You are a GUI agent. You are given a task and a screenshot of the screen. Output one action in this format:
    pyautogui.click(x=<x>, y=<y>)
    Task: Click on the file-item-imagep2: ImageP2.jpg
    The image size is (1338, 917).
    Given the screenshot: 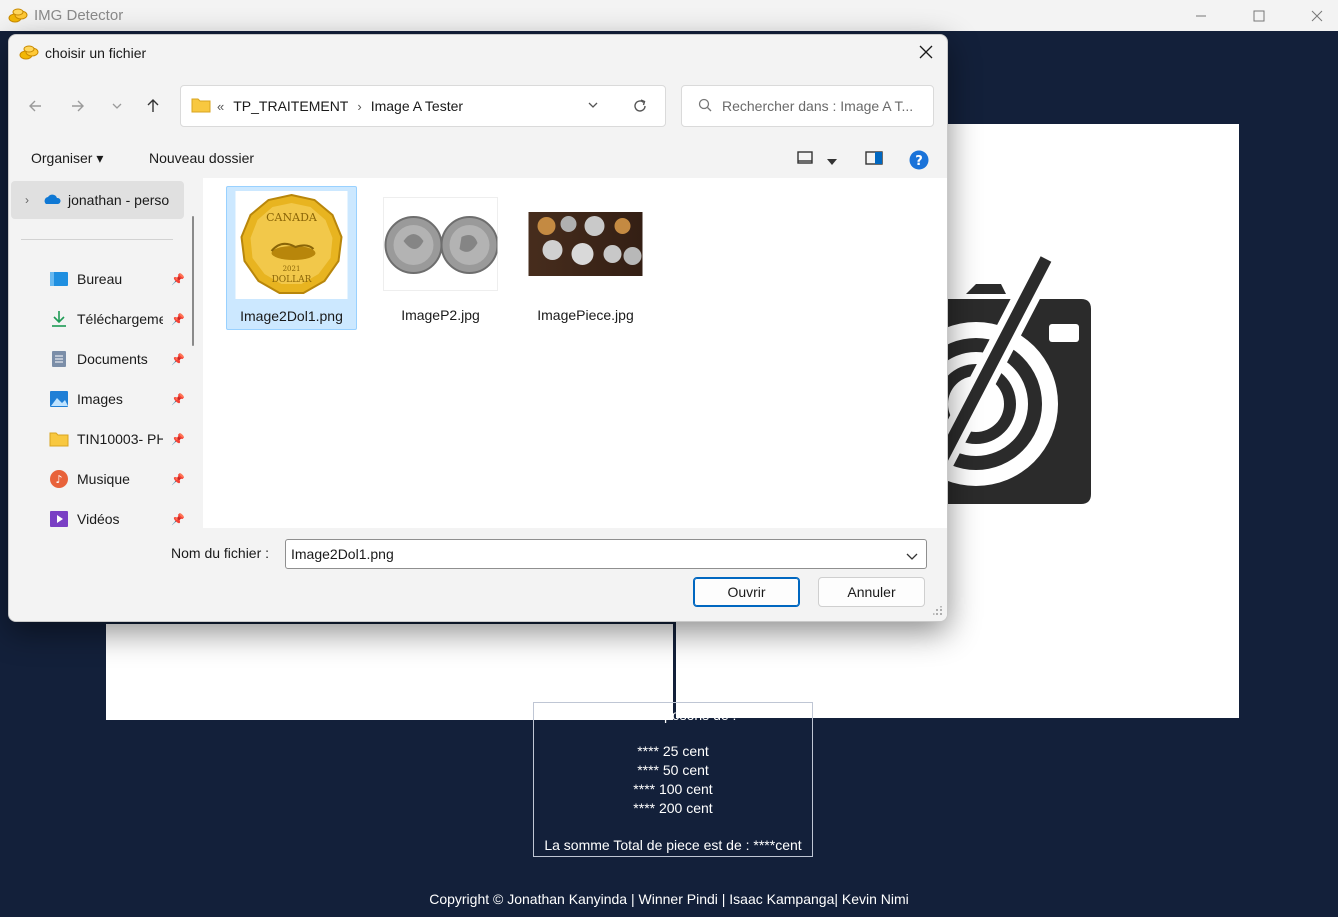 What is the action you would take?
    pyautogui.click(x=440, y=258)
    